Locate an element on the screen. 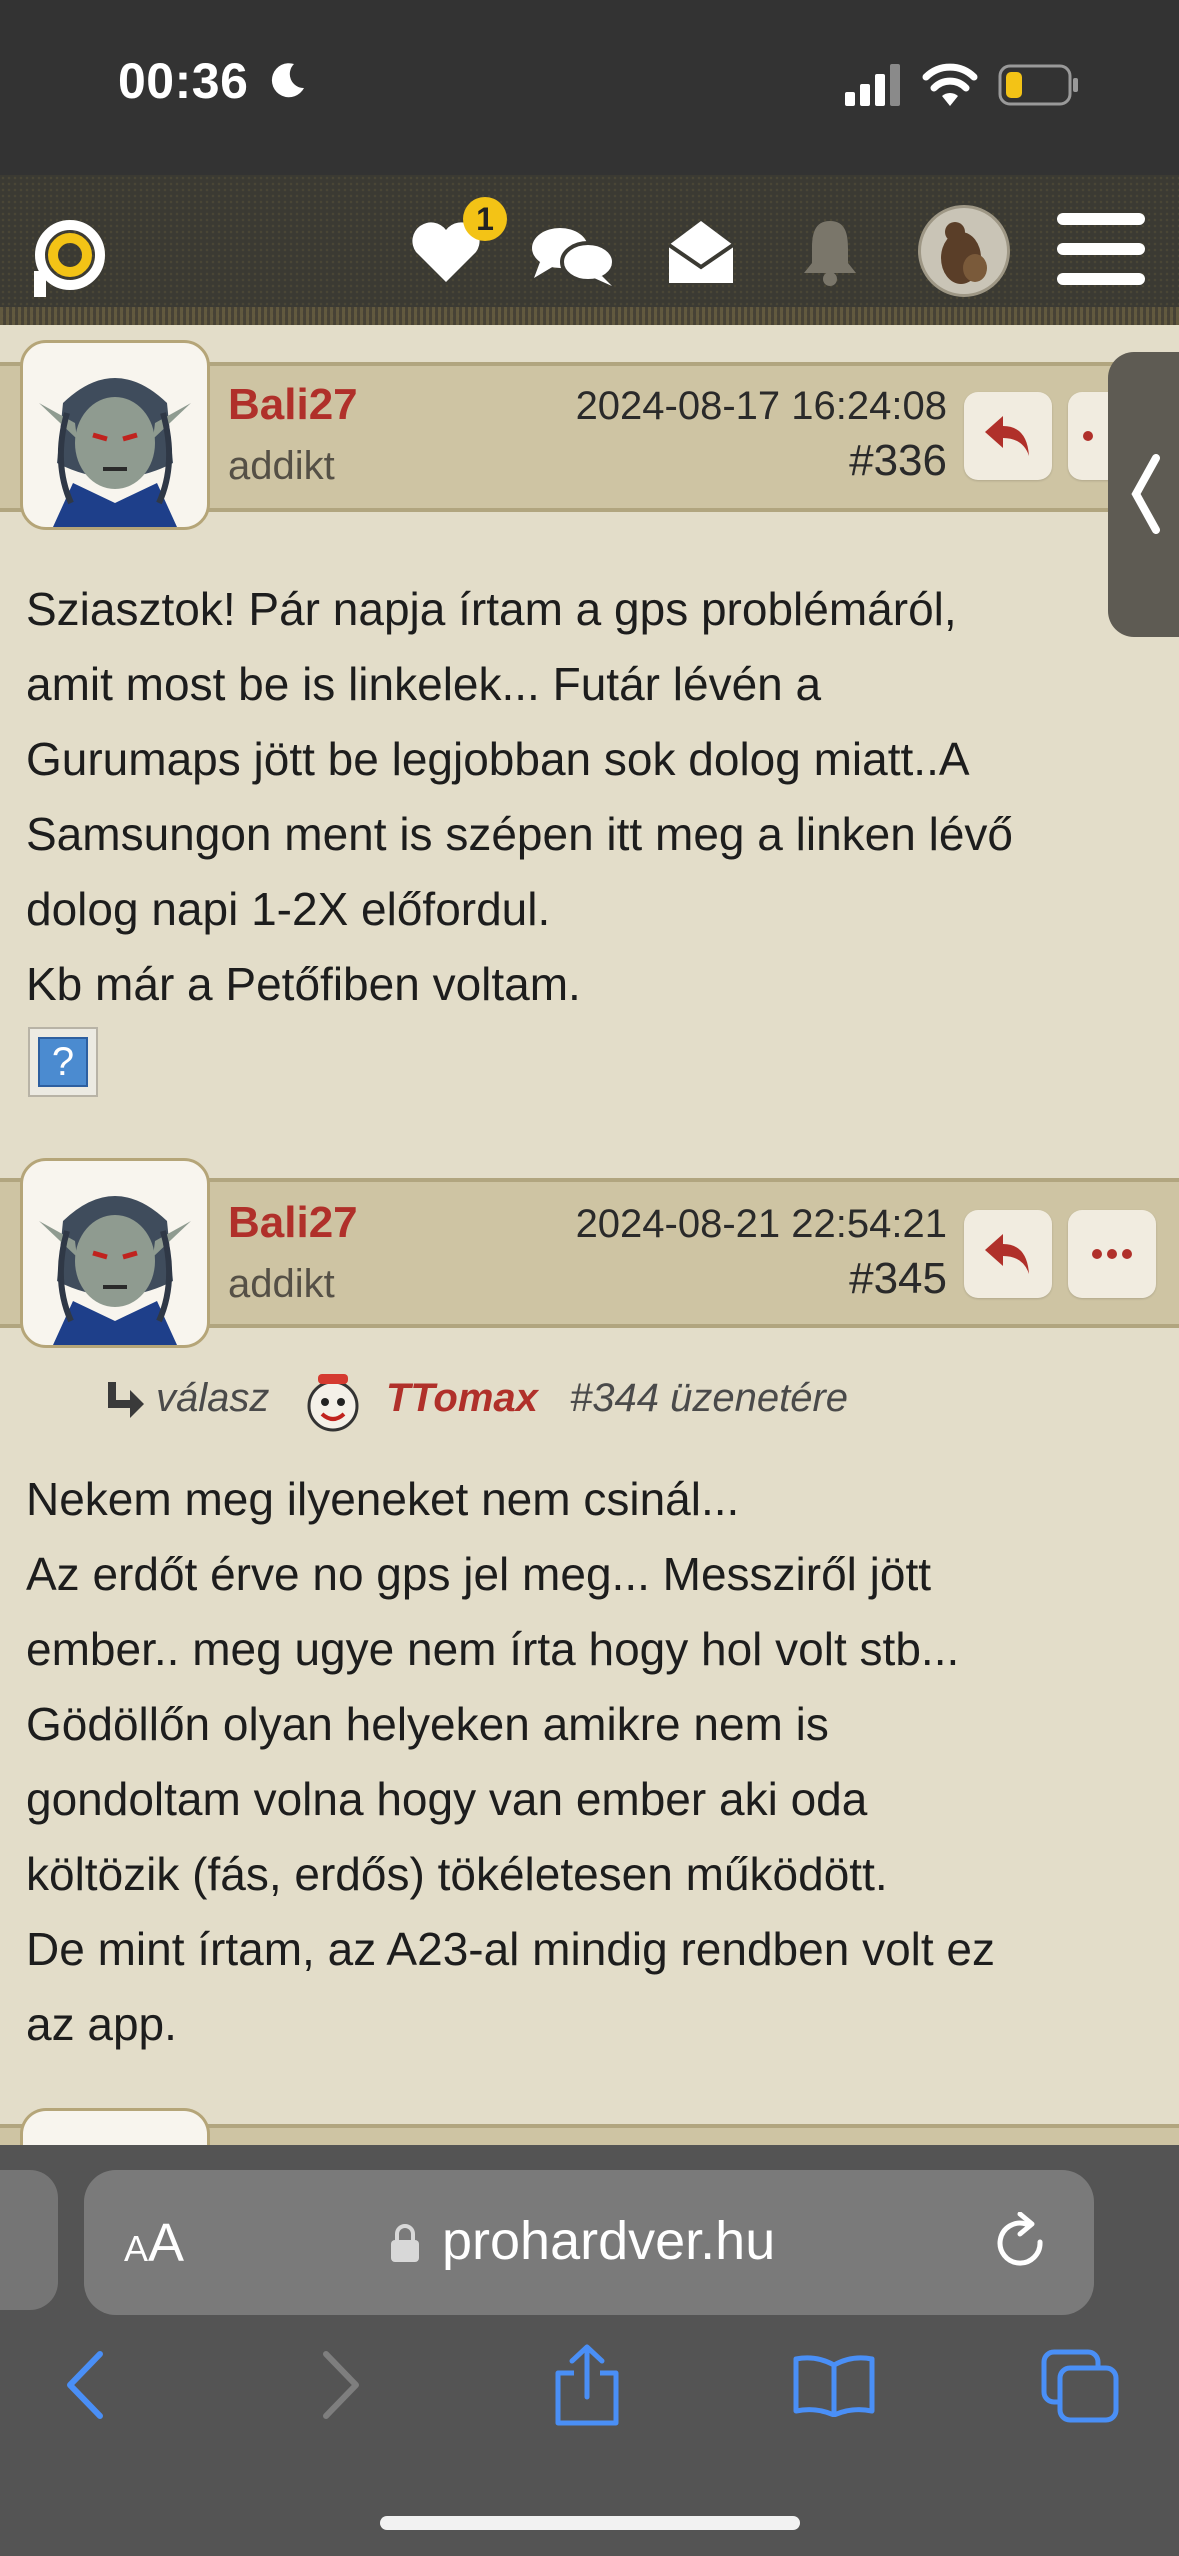  address-bar: AA prohardver.hu is located at coordinates (589, 2242).